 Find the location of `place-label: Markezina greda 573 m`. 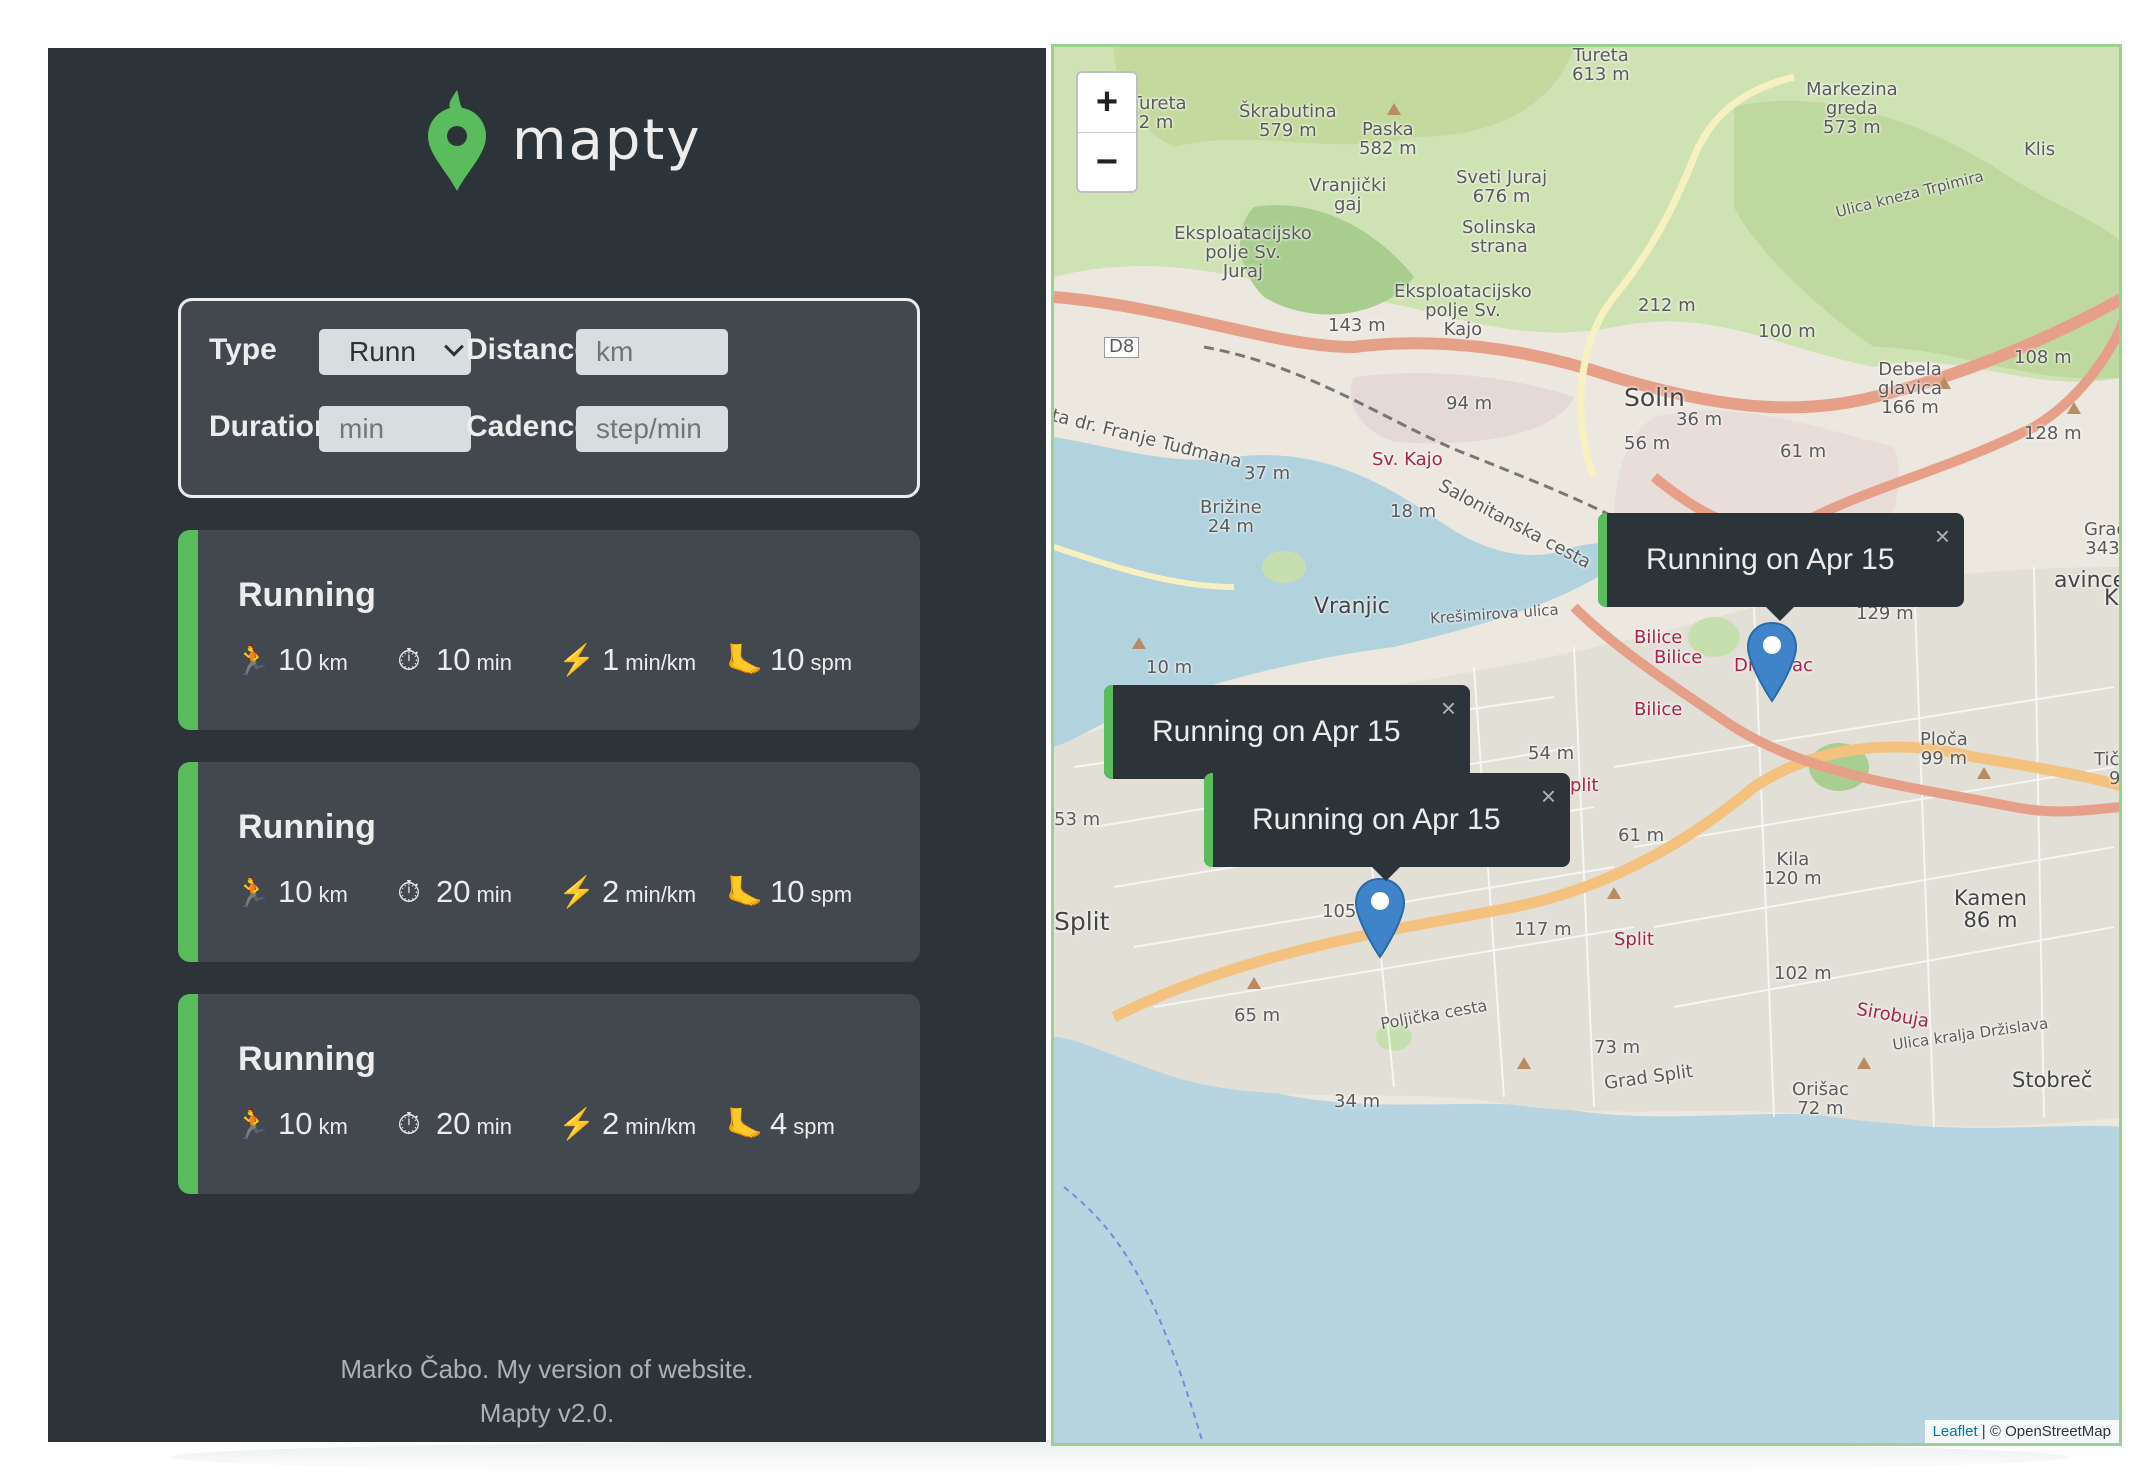

place-label: Markezina greda 573 m is located at coordinates (1852, 108).